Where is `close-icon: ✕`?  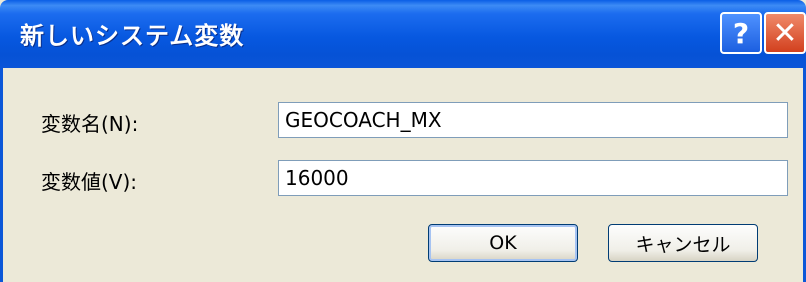
close-icon: ✕ is located at coordinates (785, 33).